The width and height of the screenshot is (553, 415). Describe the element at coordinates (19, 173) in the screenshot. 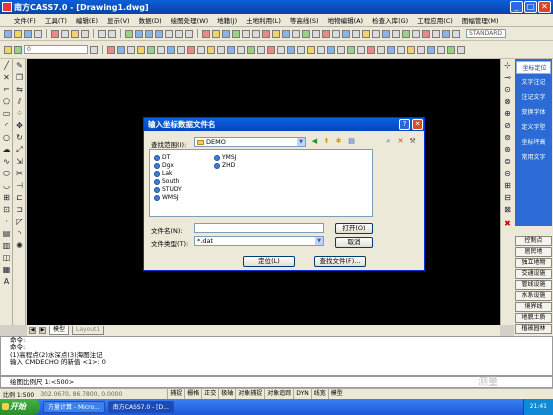

I see `trim-icon: ✂` at that location.